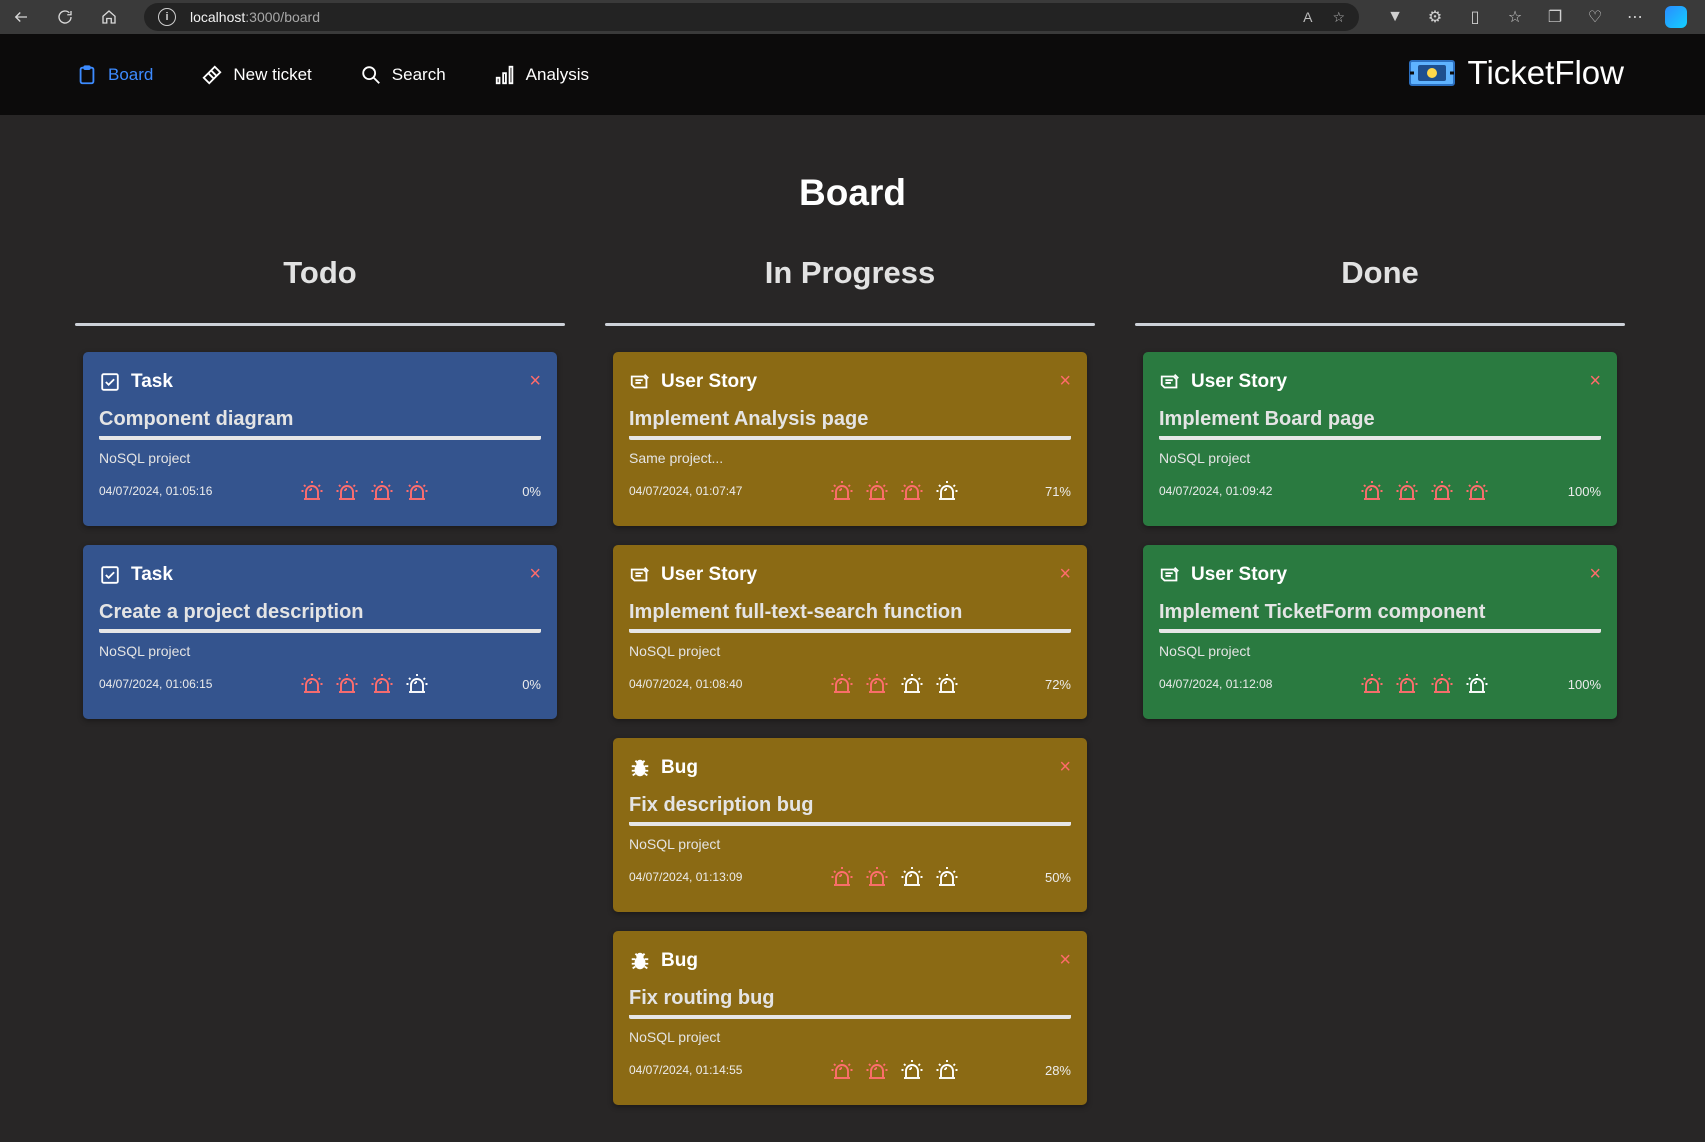 The image size is (1705, 1142). I want to click on brand-name: TicketFlow, so click(1545, 72).